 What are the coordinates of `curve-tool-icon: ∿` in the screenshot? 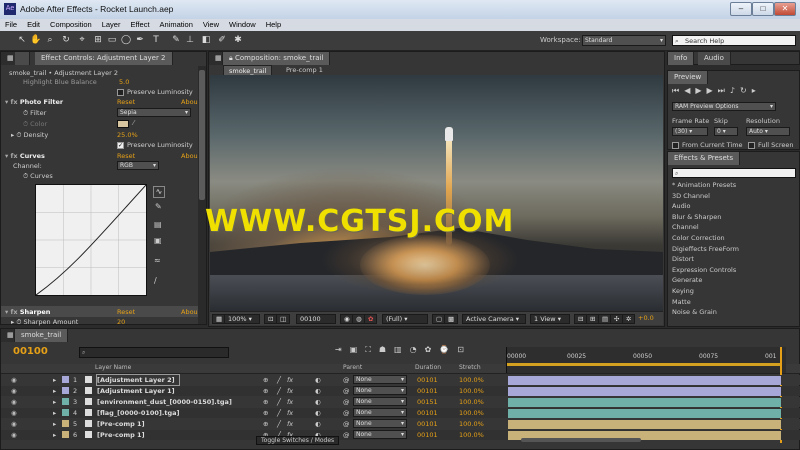 It's located at (159, 192).